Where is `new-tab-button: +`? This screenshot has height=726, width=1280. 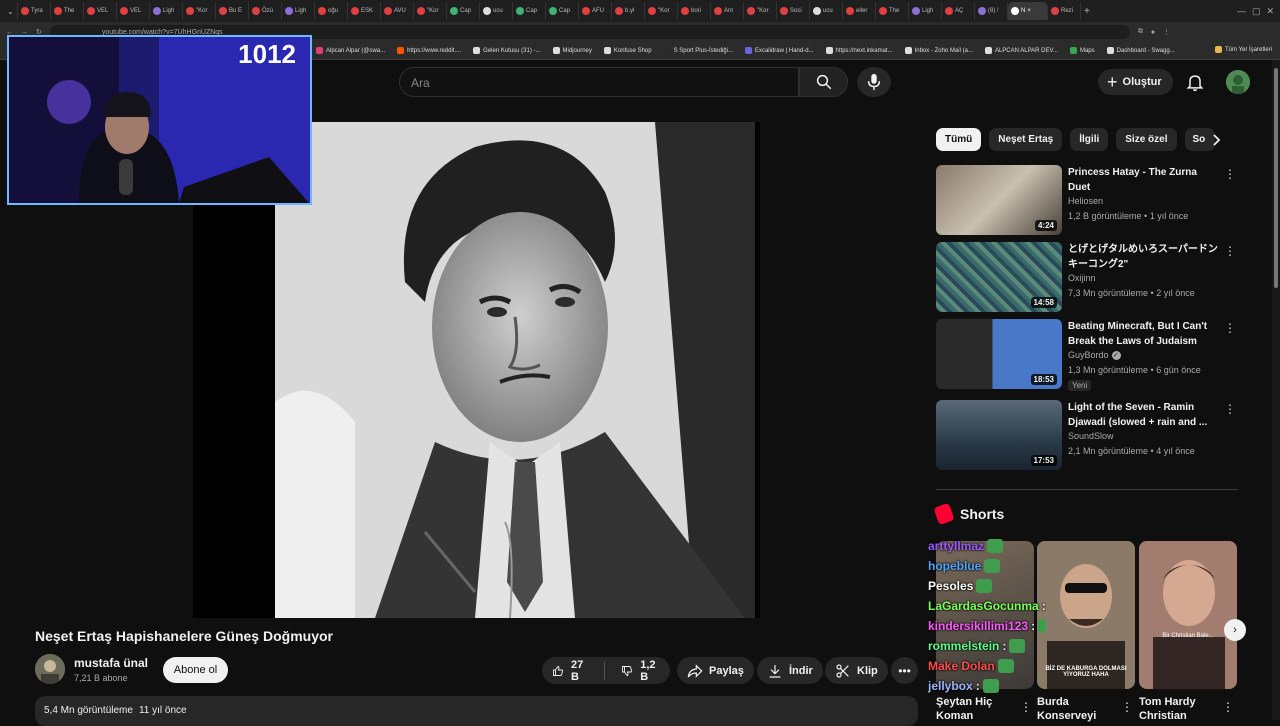 new-tab-button: + is located at coordinates (1097, 11).